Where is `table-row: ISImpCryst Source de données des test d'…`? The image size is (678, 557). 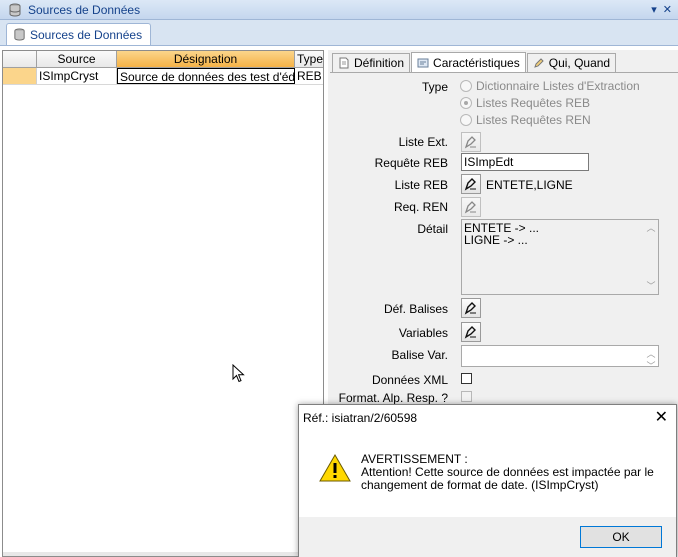
table-row: ISImpCryst Source de données des test d'… is located at coordinates (163, 76).